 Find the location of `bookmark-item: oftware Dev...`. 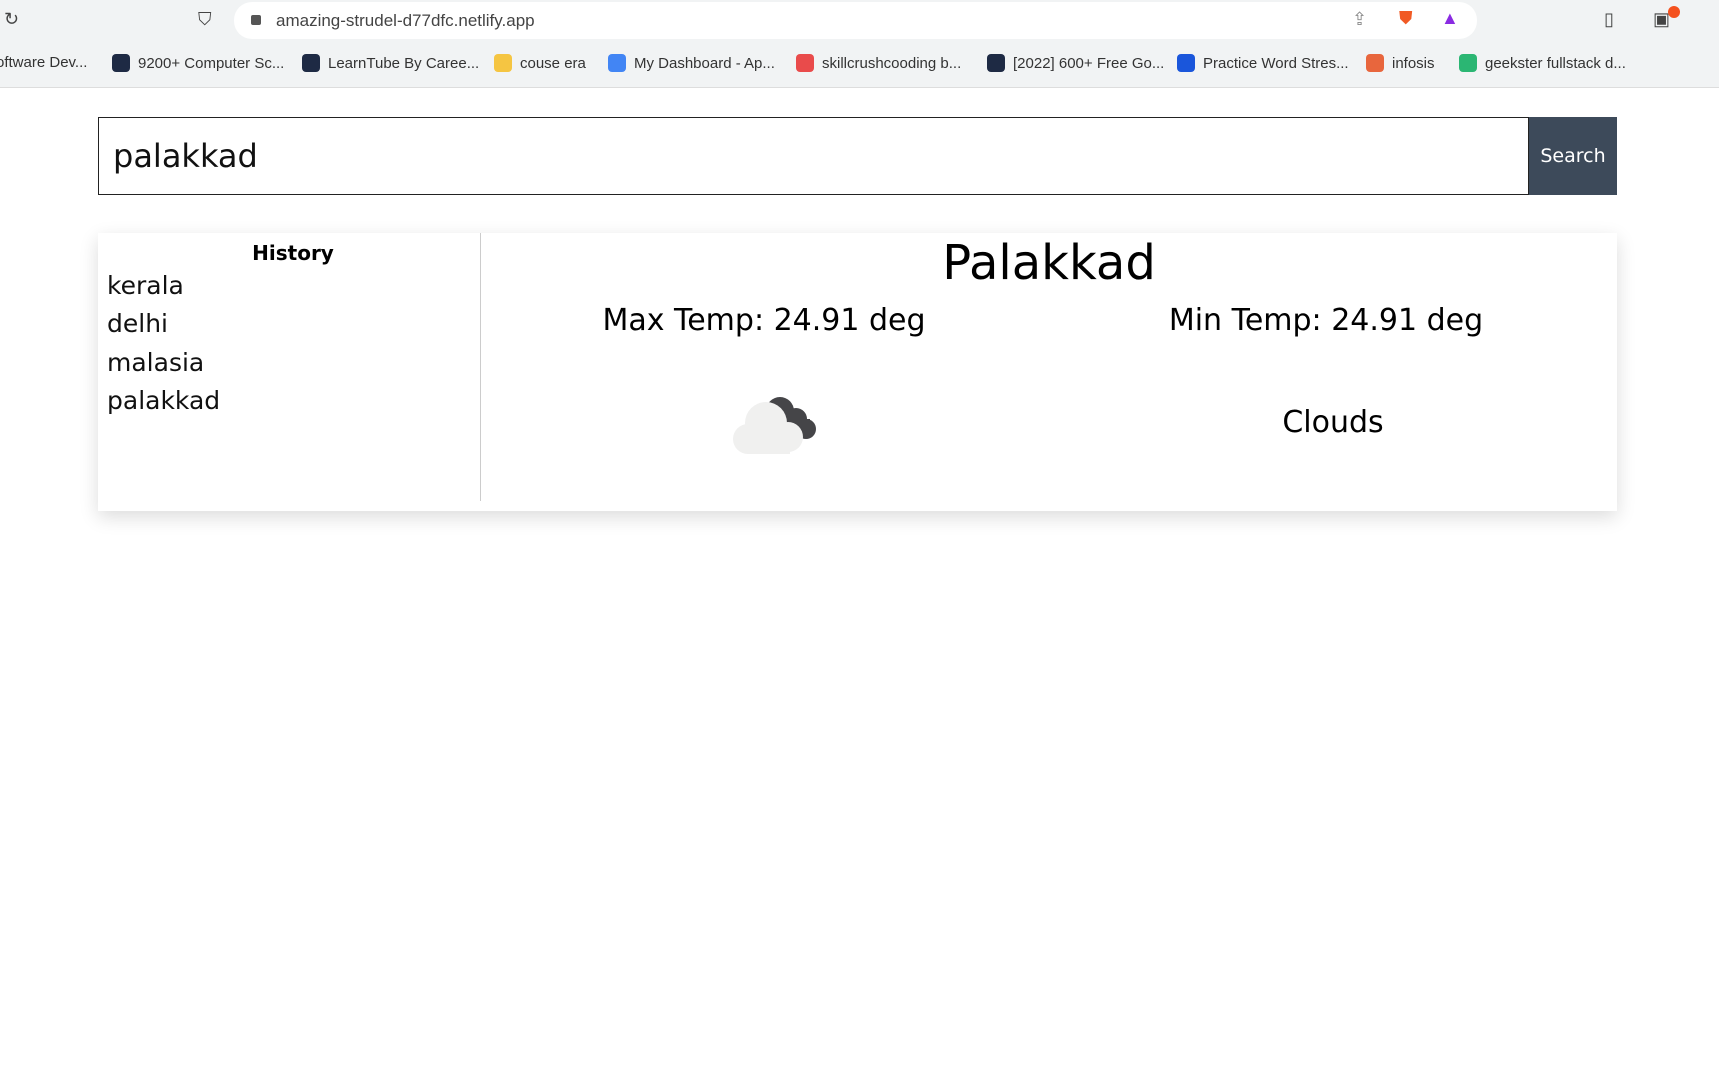

bookmark-item: oftware Dev... is located at coordinates (43, 62).